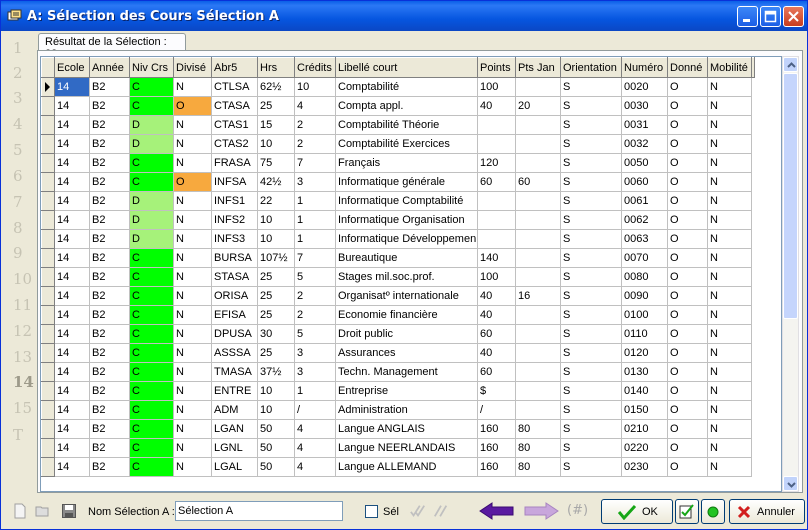 The image size is (808, 530). What do you see at coordinates (496, 67) in the screenshot?
I see `column-header: Points` at bounding box center [496, 67].